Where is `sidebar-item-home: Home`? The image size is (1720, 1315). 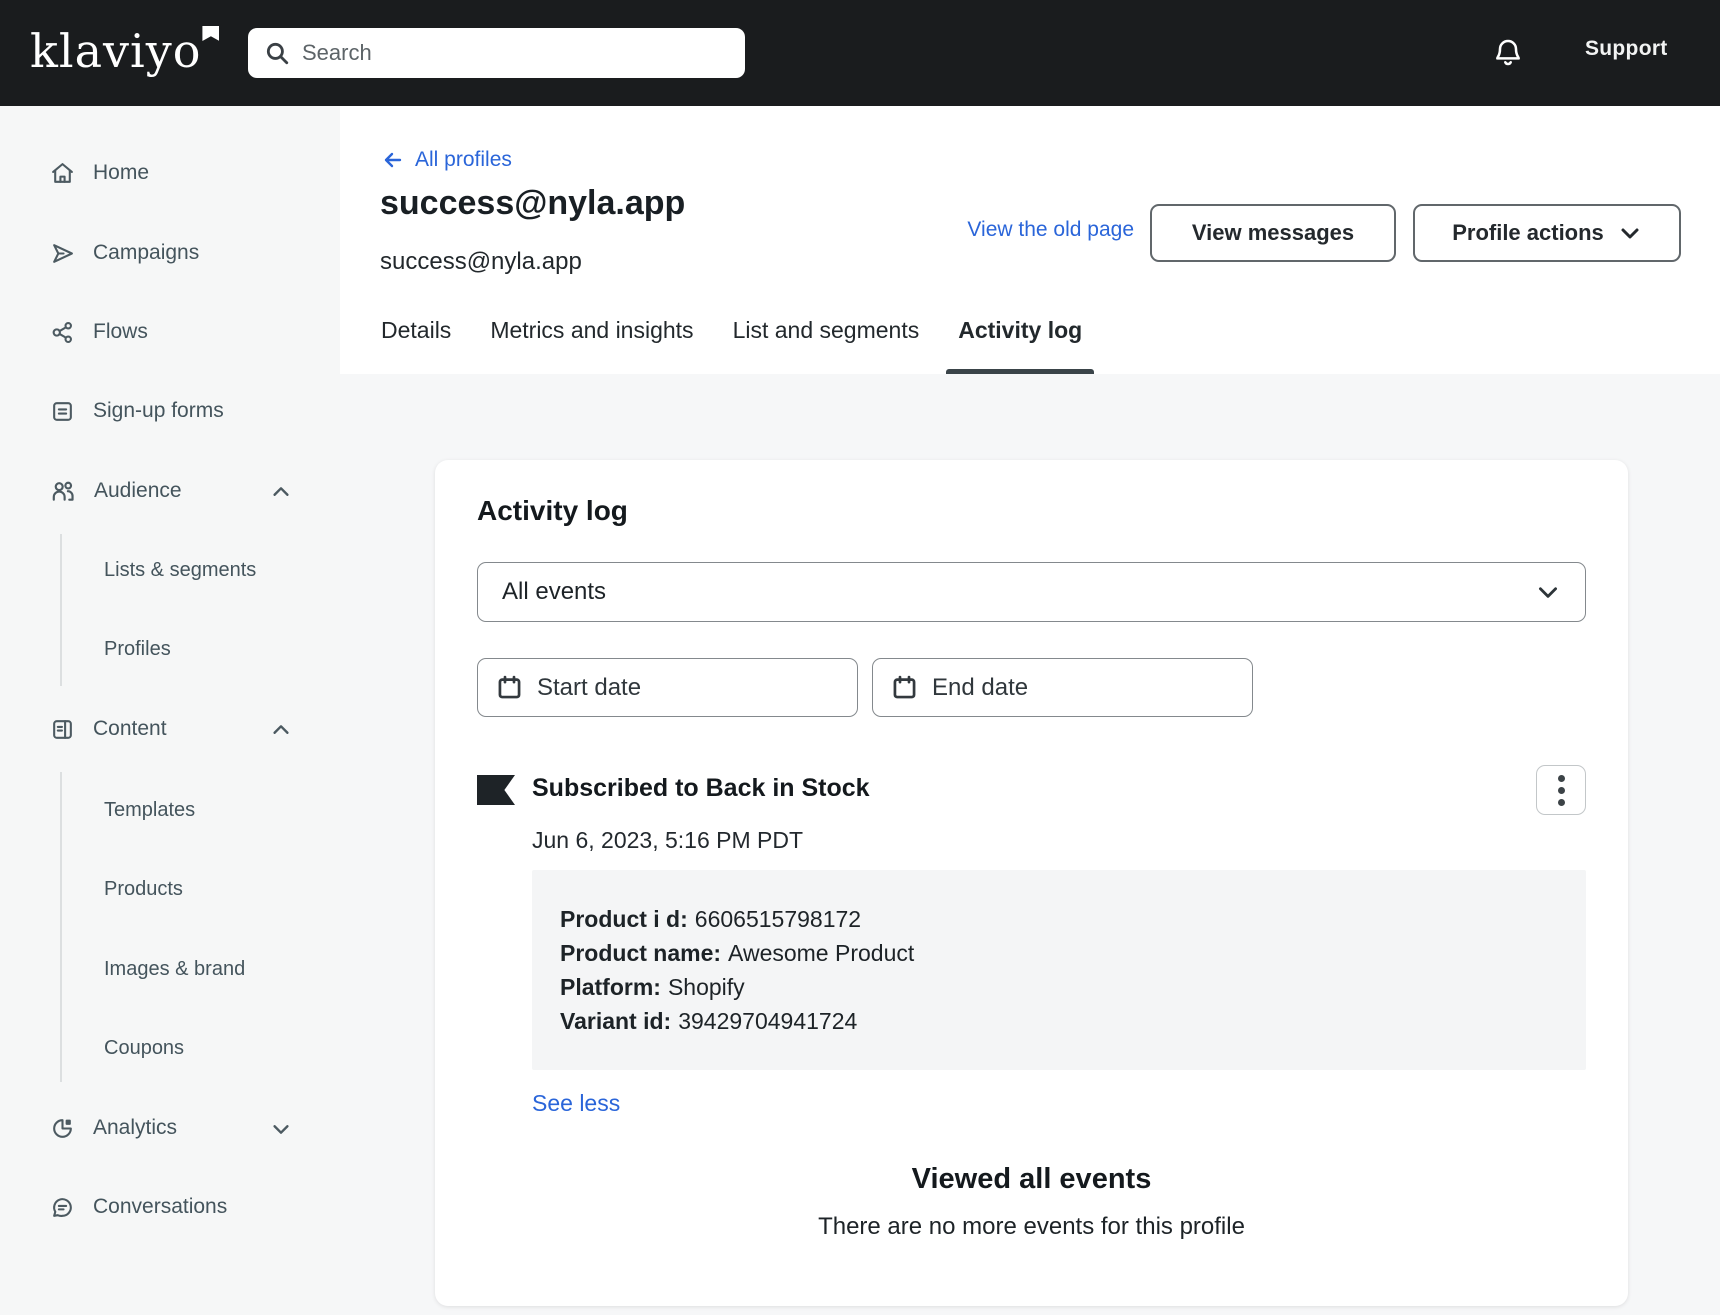 sidebar-item-home: Home is located at coordinates (170, 173).